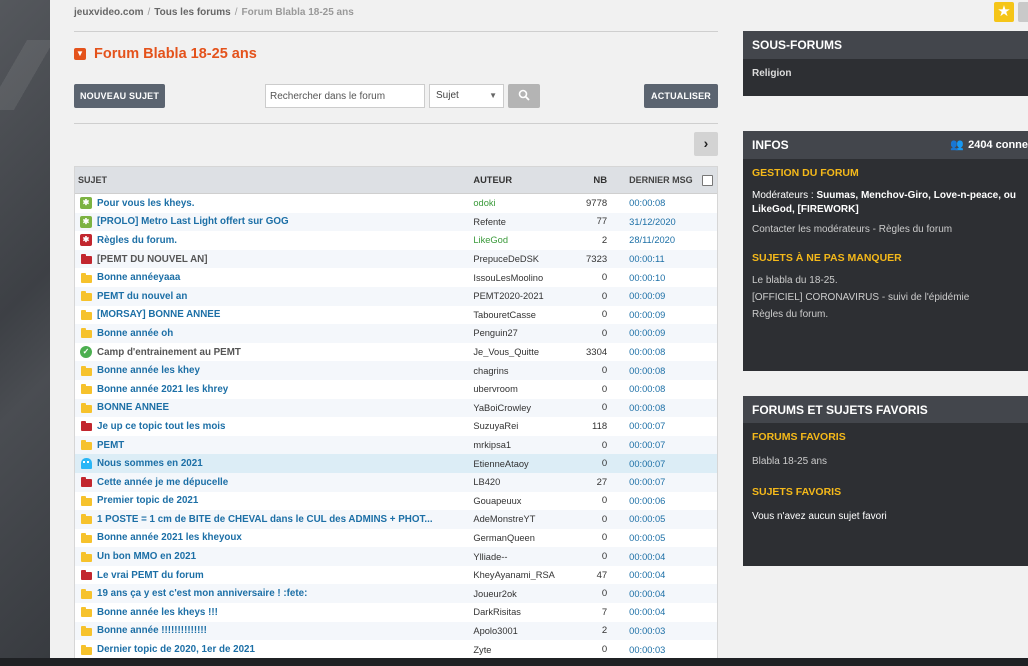 The width and height of the screenshot is (1028, 666). Describe the element at coordinates (285, 221) in the screenshot. I see `topic-subject: [PROLO] Metro Last Light offert sur GOG` at that location.